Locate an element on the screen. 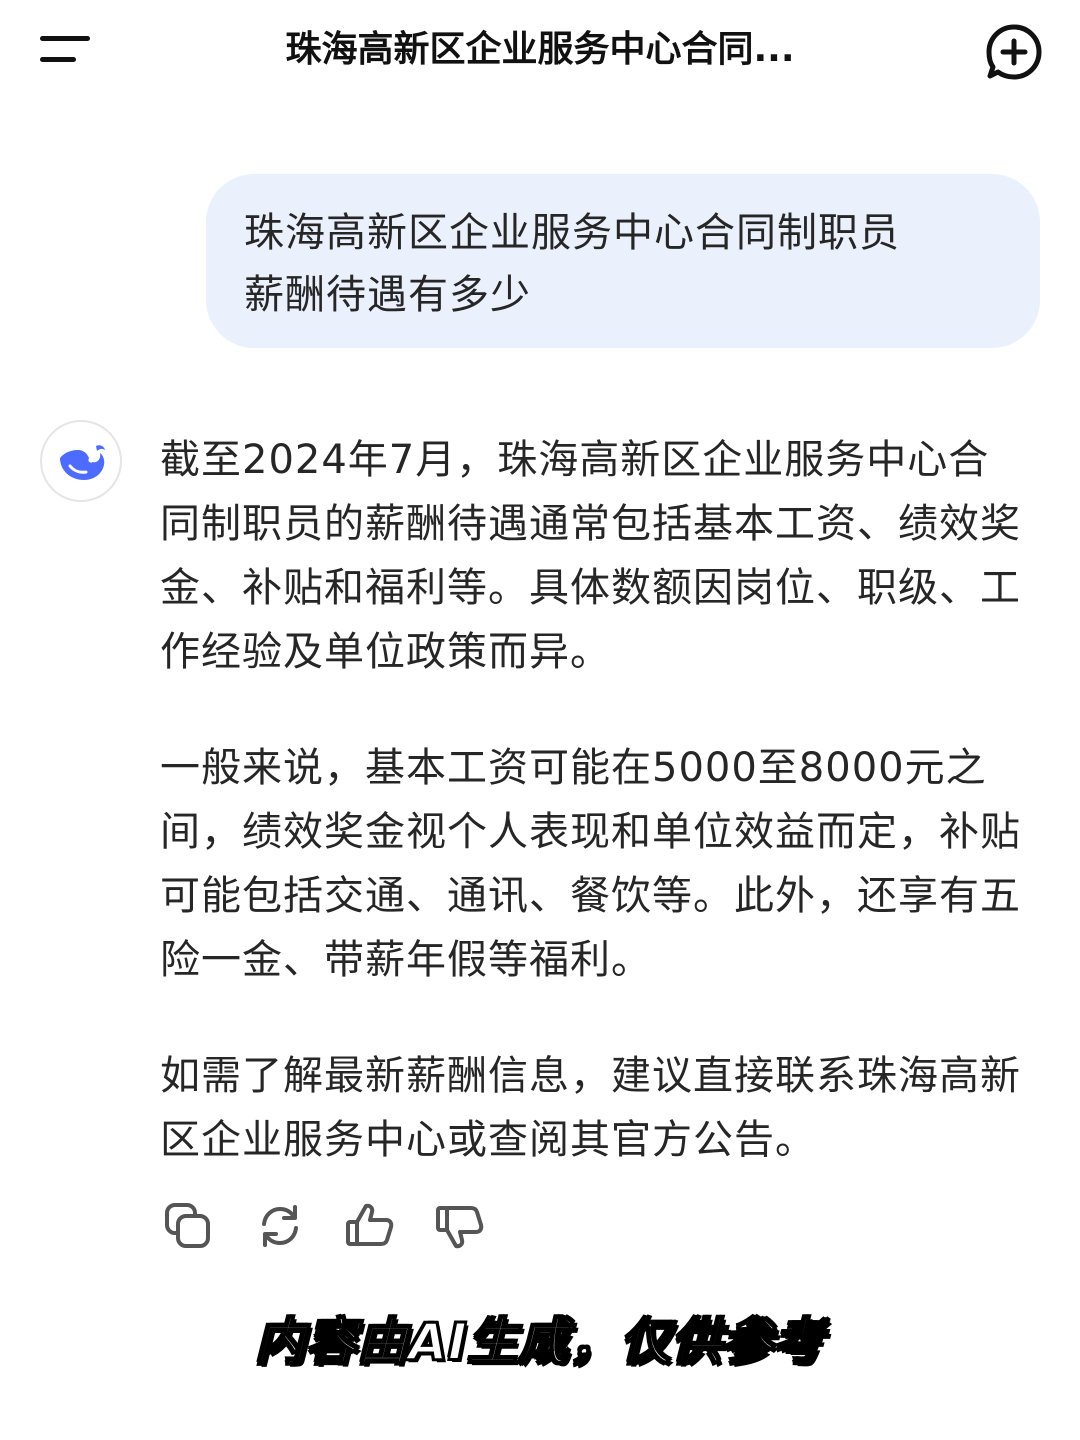  thumbs-down-icon is located at coordinates (460, 1226).